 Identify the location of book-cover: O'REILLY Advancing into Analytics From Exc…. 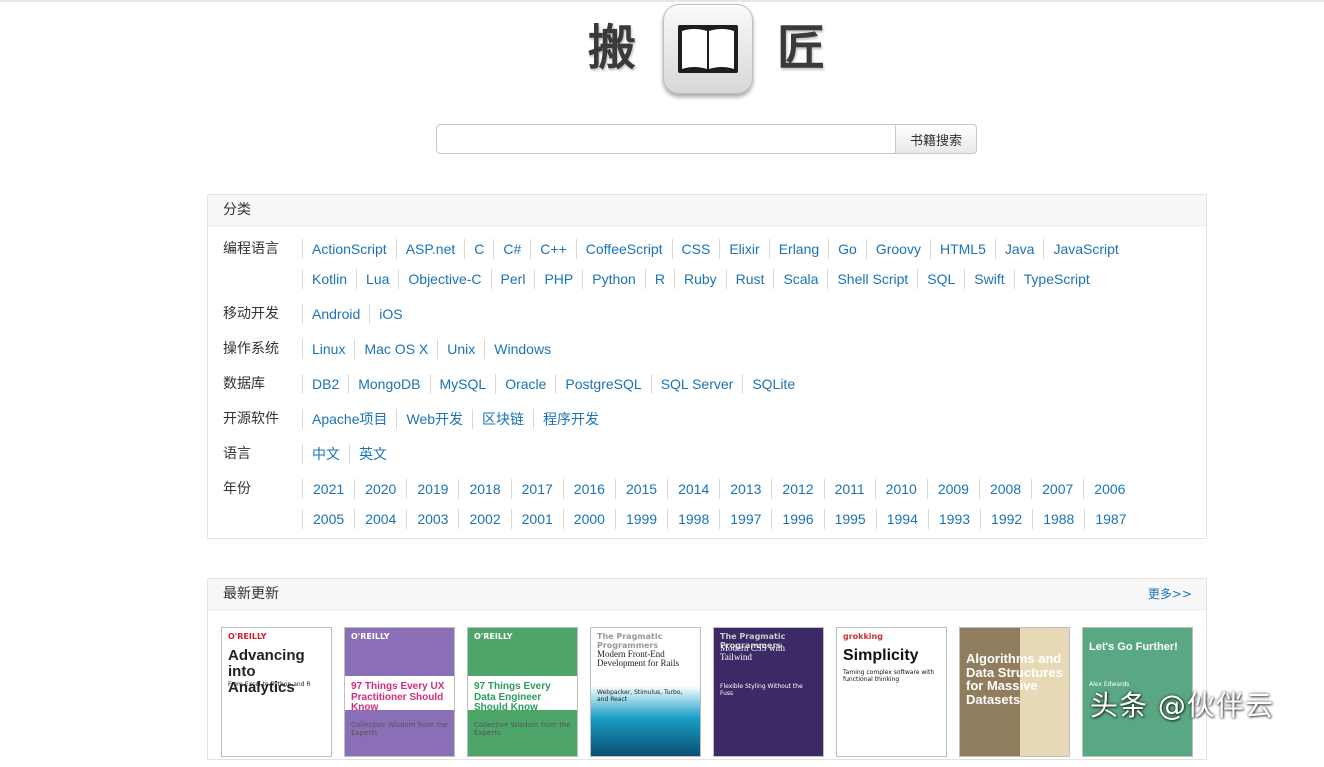
(276, 692).